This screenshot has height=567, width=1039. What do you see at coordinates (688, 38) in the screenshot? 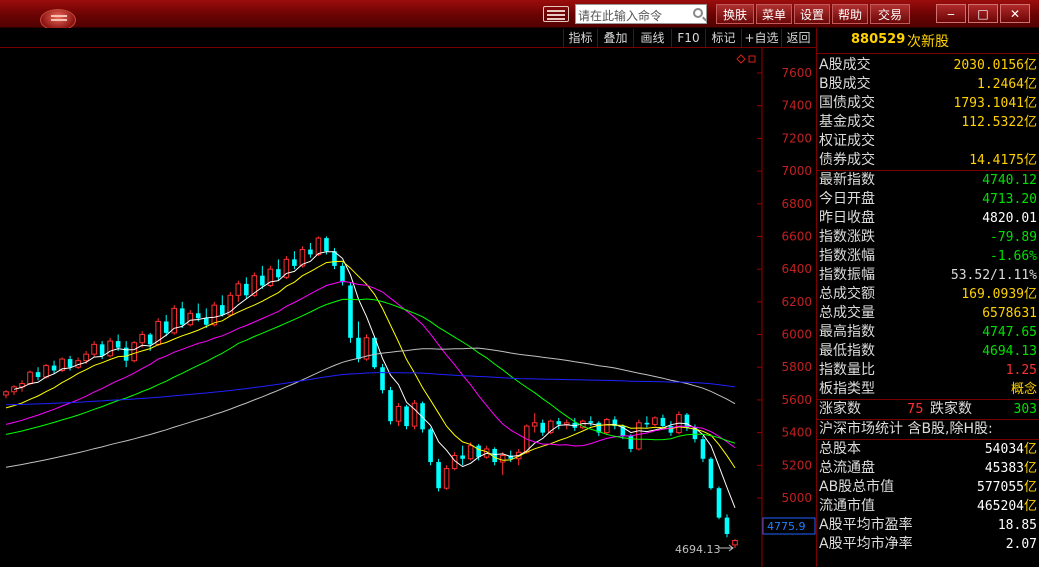
I see `toolbar-f10: F10` at bounding box center [688, 38].